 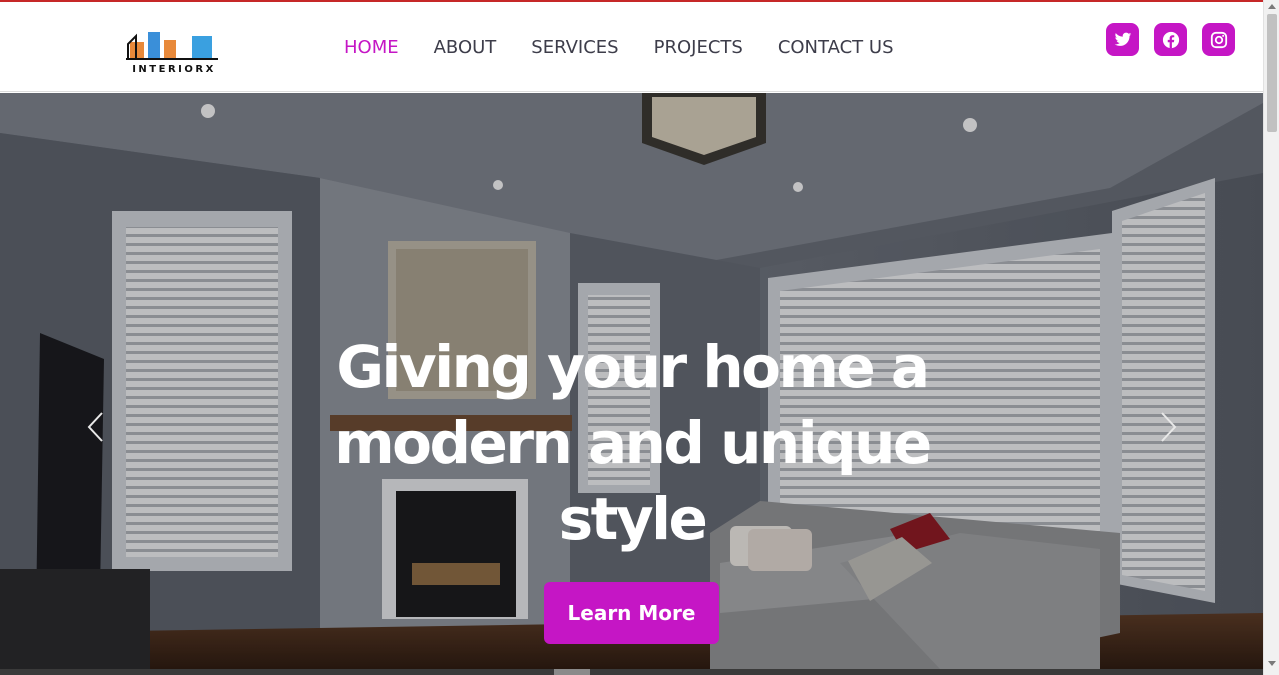 What do you see at coordinates (465, 48) in the screenshot?
I see `nav-link-about: ABOUT` at bounding box center [465, 48].